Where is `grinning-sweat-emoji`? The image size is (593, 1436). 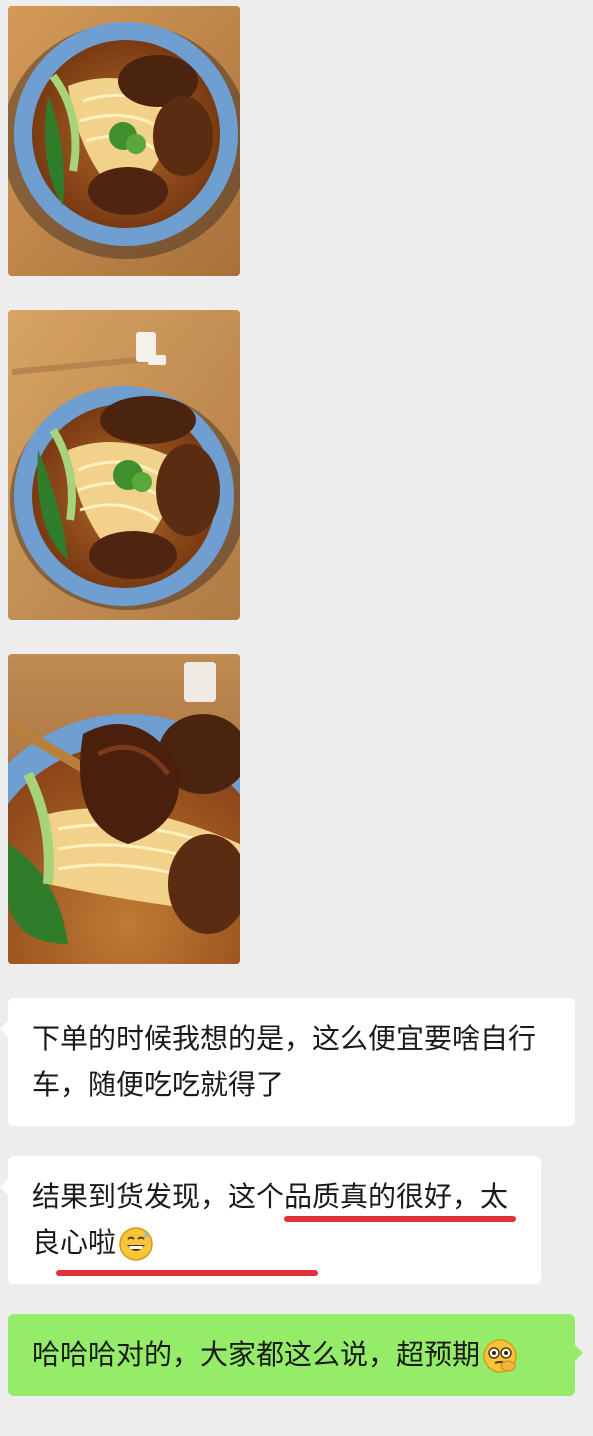
grinning-sweat-emoji is located at coordinates (136, 1244).